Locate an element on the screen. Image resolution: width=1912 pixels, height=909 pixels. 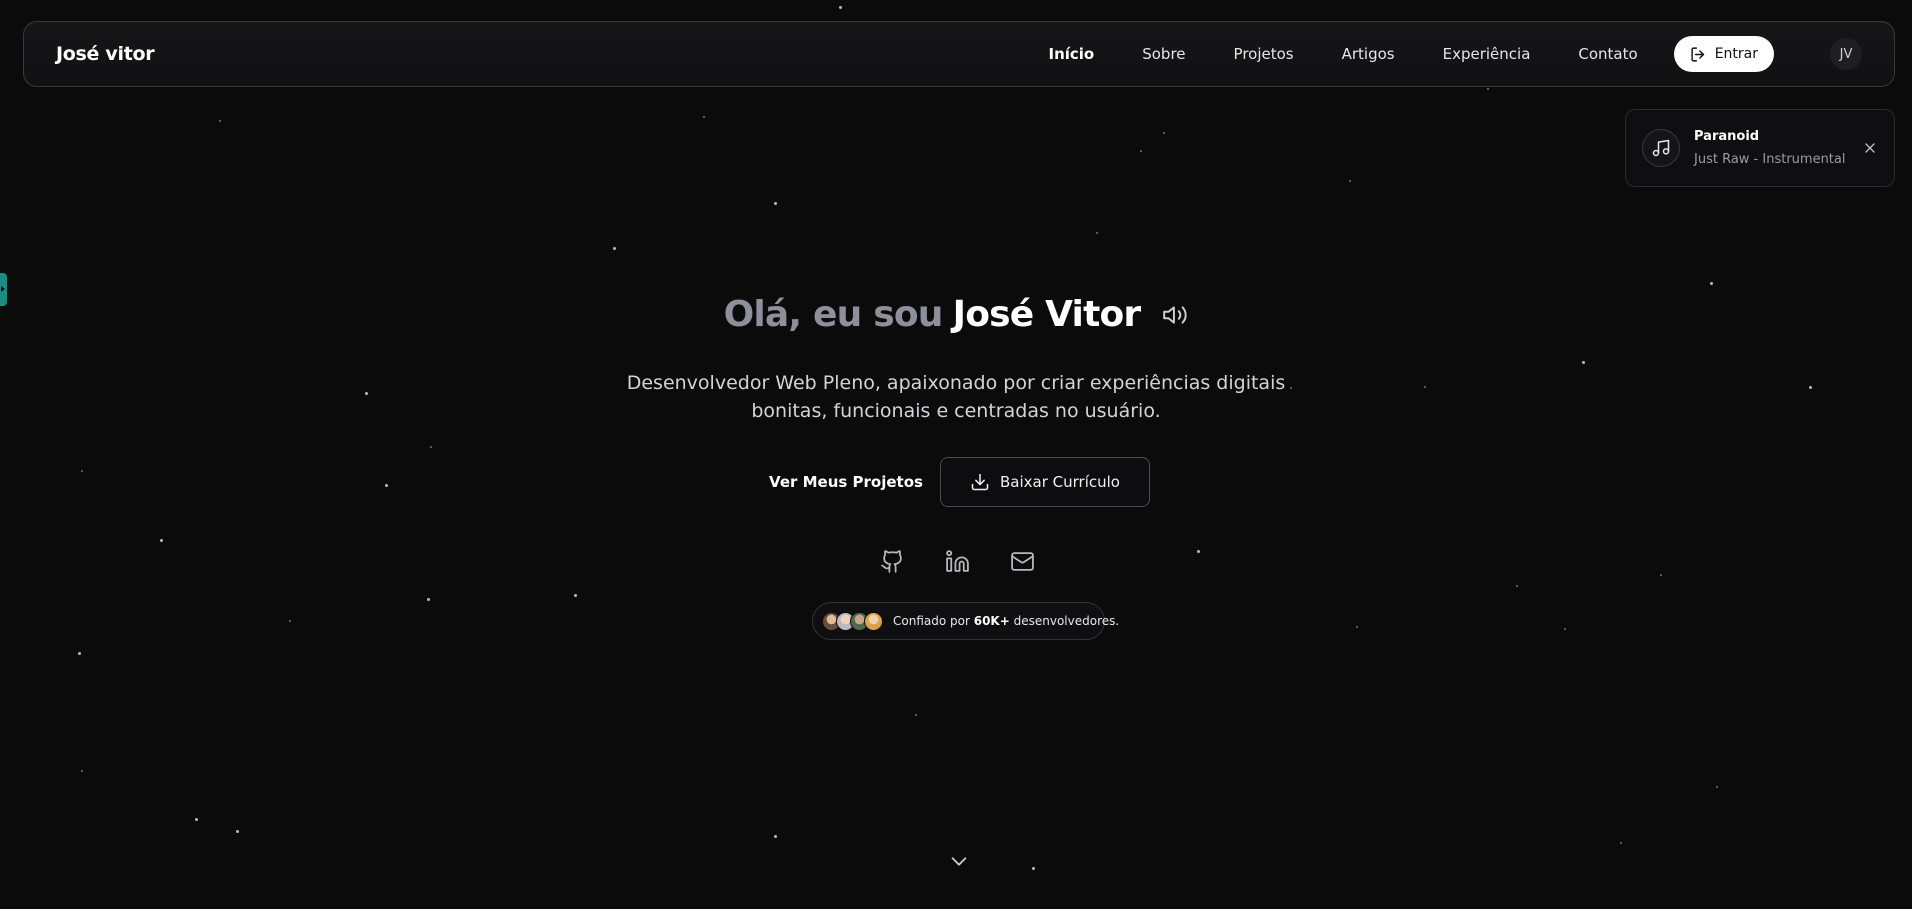
social-links is located at coordinates (957, 561).